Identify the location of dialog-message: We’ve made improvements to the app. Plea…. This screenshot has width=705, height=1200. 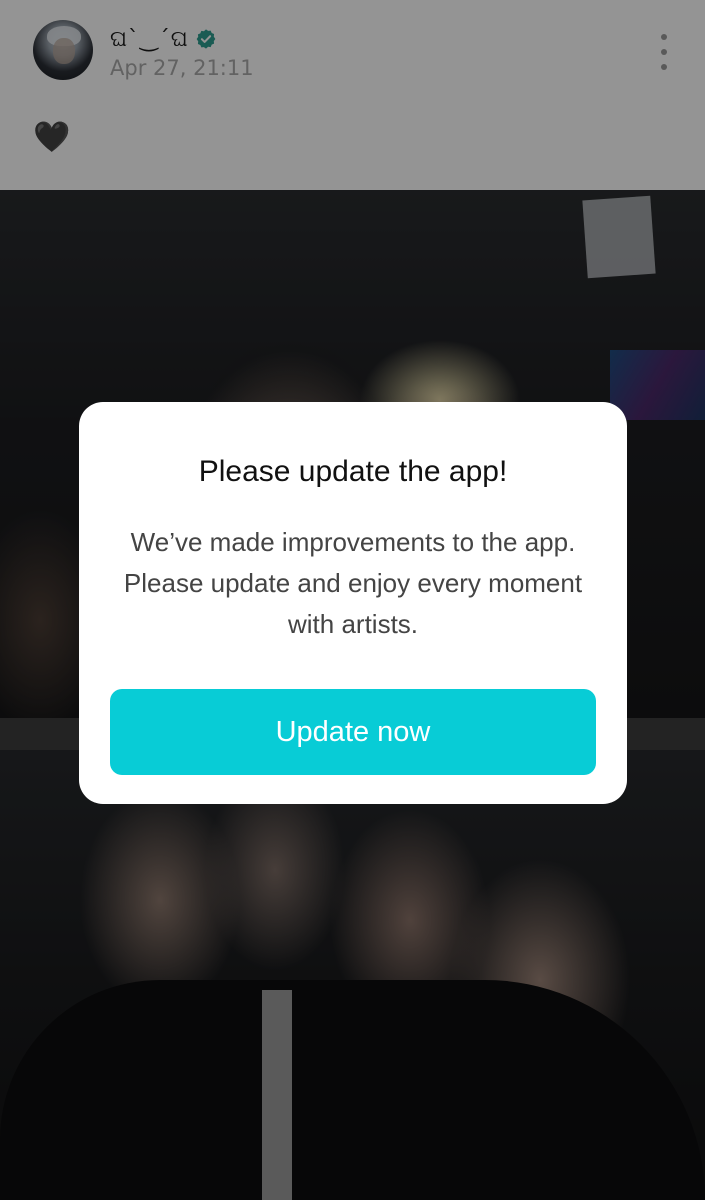
(353, 583).